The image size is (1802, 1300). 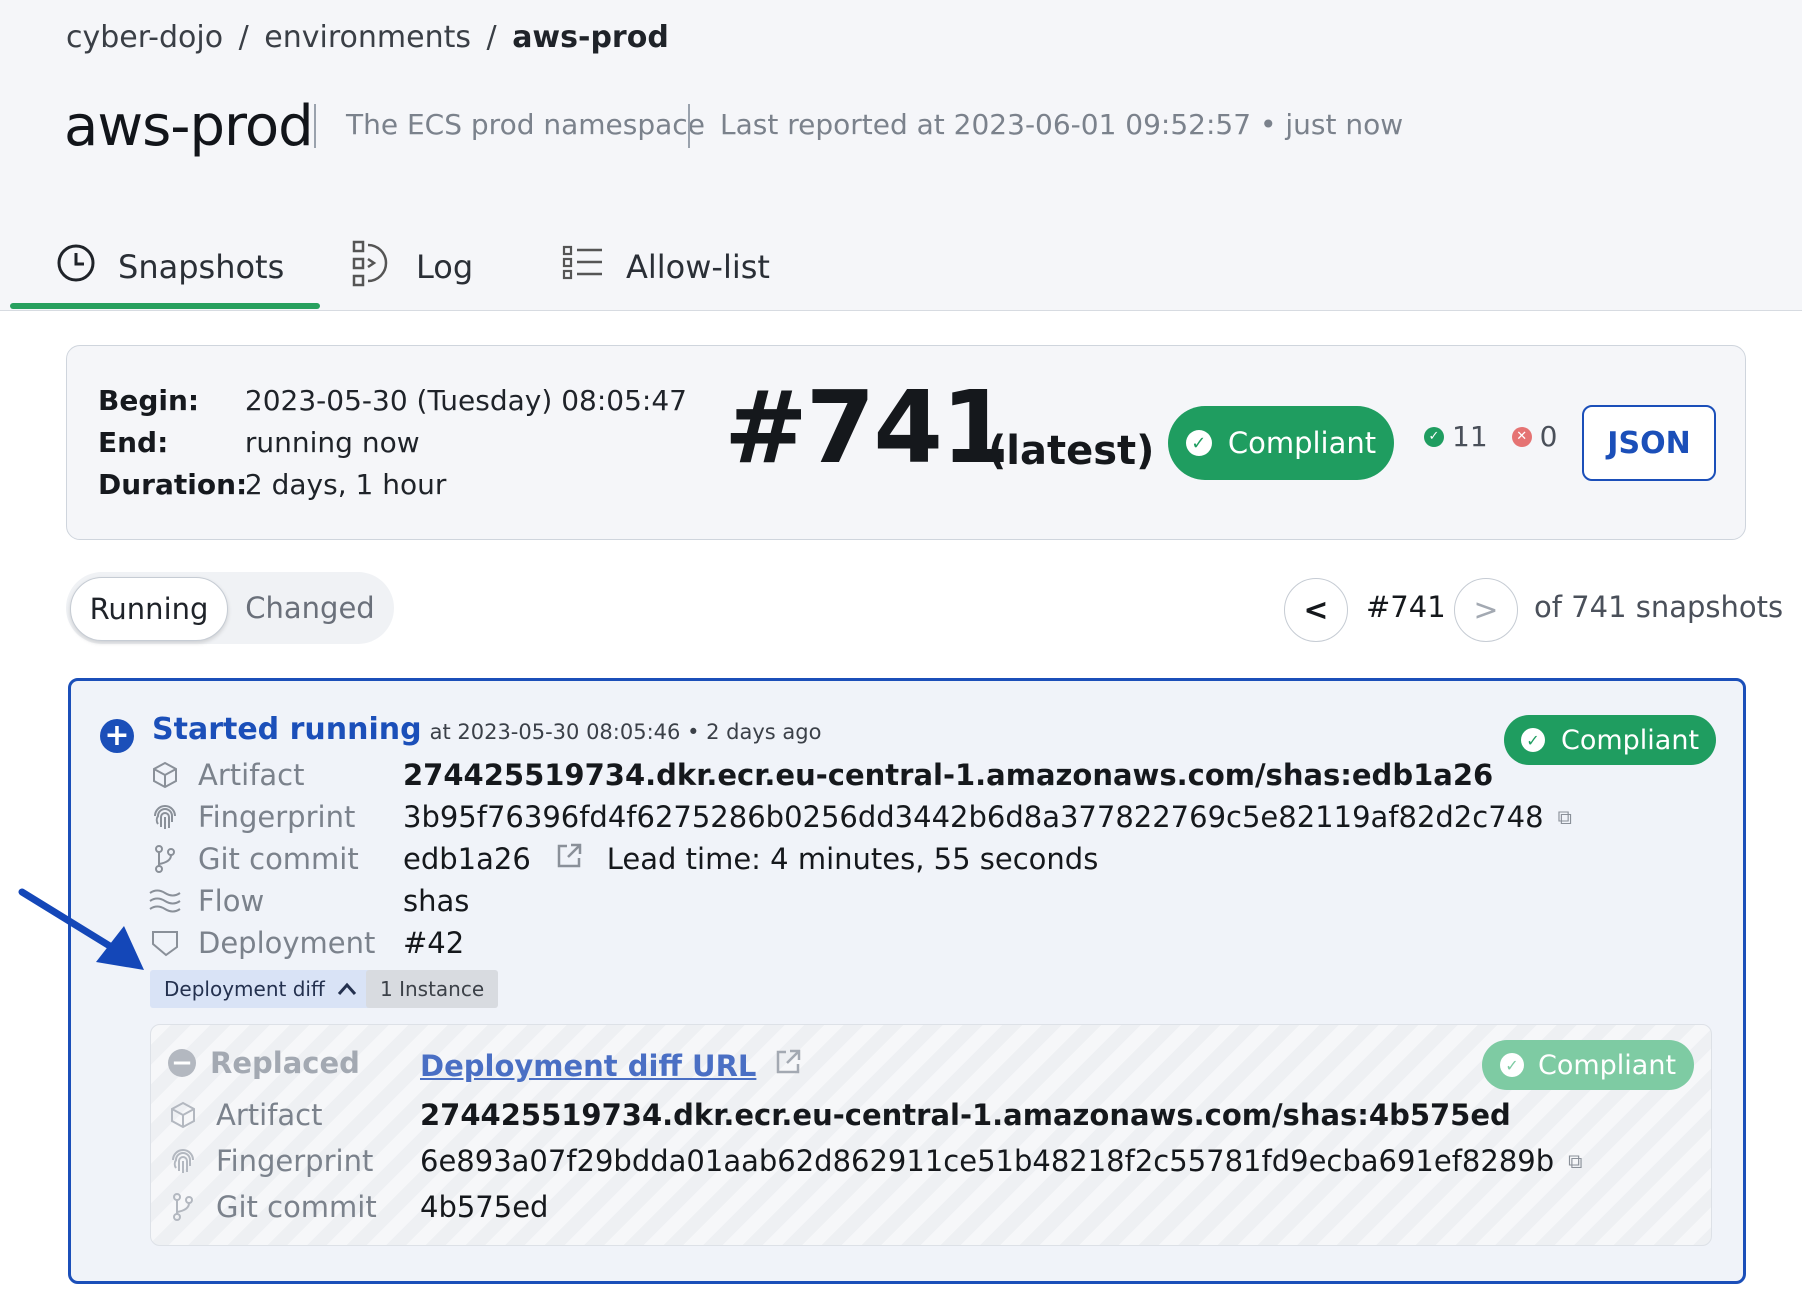 What do you see at coordinates (698, 267) in the screenshot?
I see `tab-label: Allow-list` at bounding box center [698, 267].